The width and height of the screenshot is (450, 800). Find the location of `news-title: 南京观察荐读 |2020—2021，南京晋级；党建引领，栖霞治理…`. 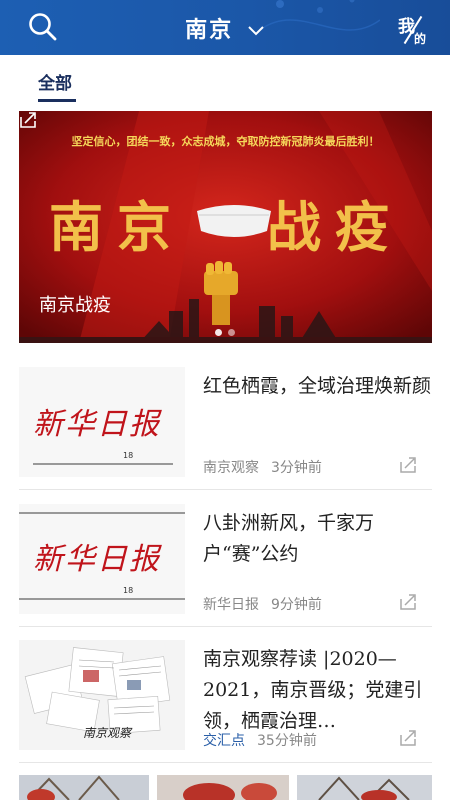

news-title: 南京观察荐读 |2020—2021，南京晋级；党建引领，栖霞治理… is located at coordinates (313, 690).